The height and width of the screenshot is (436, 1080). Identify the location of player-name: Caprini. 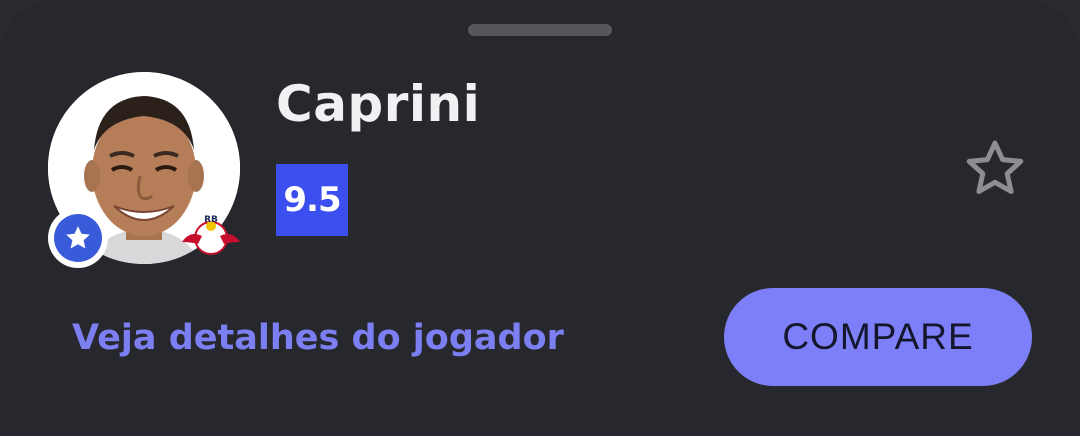
(378, 104).